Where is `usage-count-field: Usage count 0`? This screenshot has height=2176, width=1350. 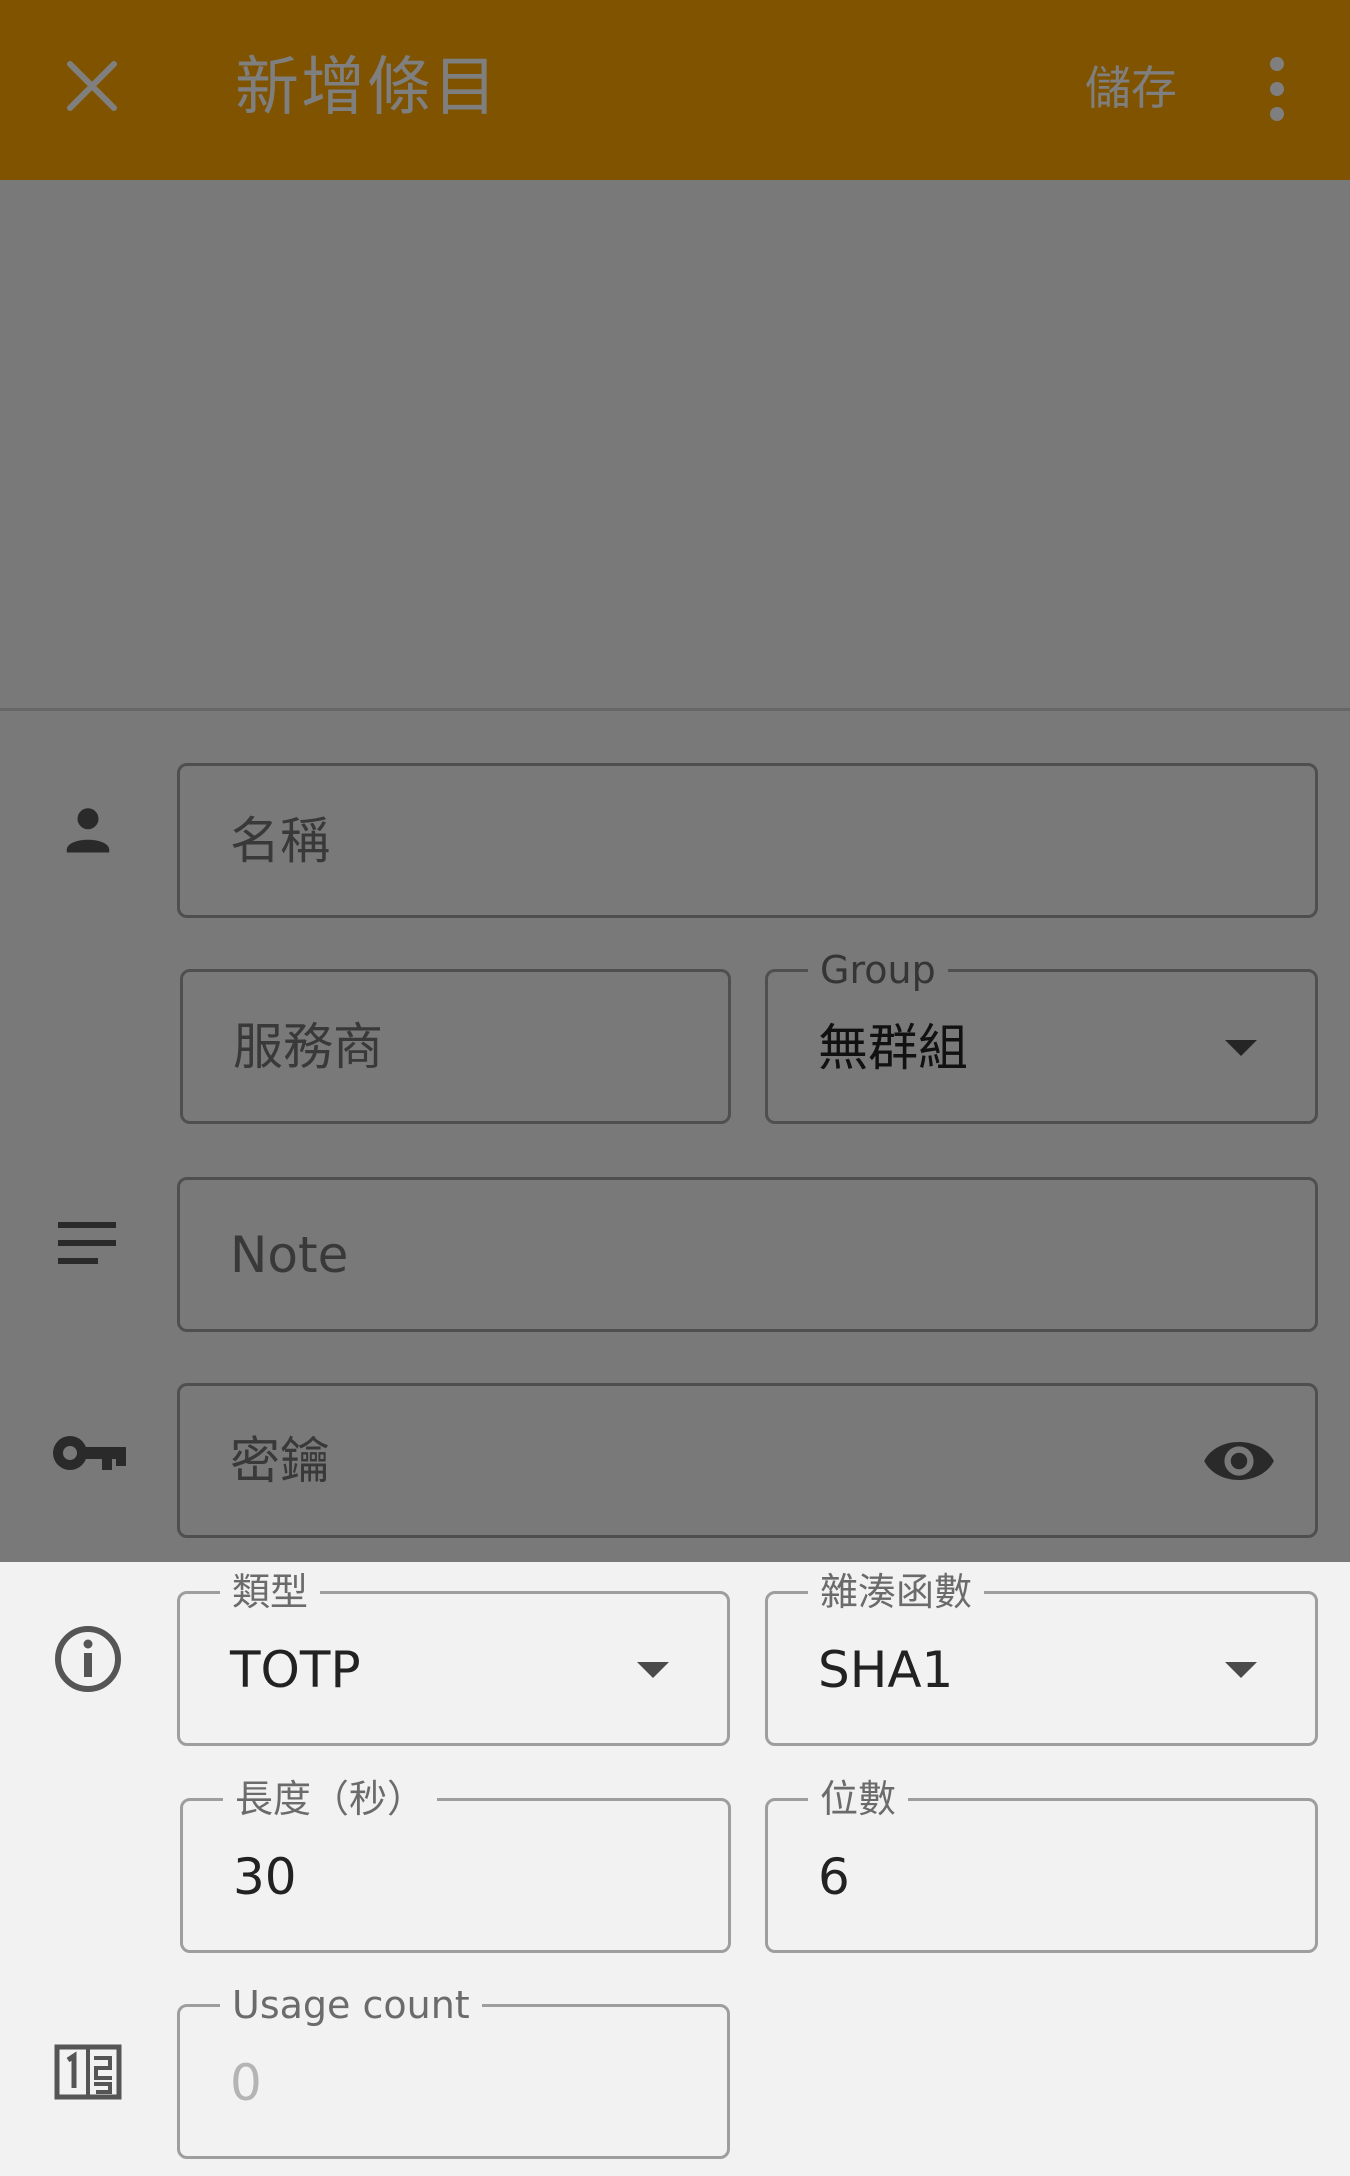 usage-count-field: Usage count 0 is located at coordinates (453, 2070).